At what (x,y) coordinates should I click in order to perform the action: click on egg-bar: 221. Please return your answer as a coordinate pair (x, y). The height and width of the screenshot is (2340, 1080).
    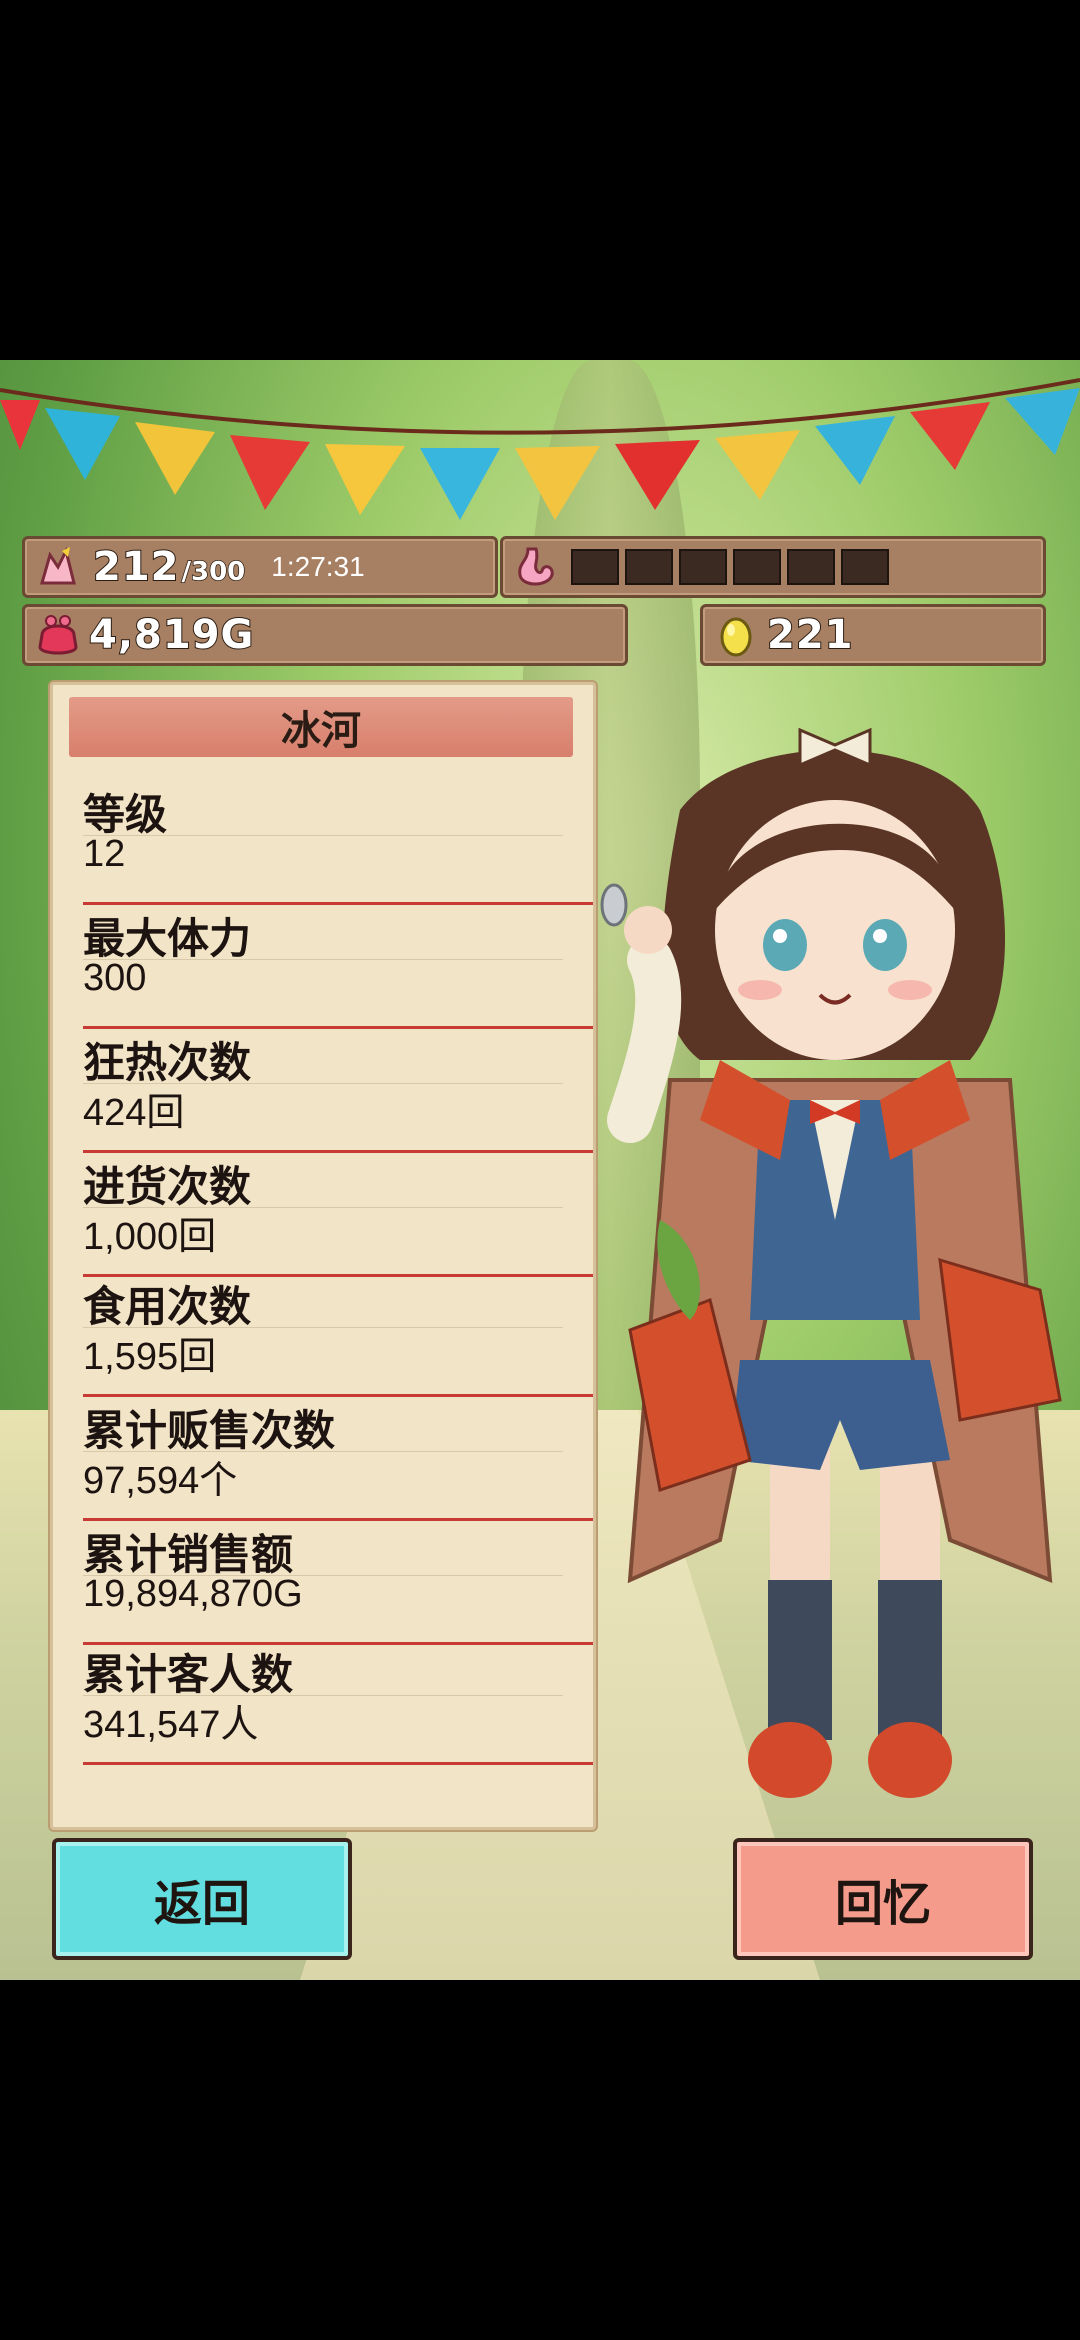
    Looking at the image, I should click on (873, 635).